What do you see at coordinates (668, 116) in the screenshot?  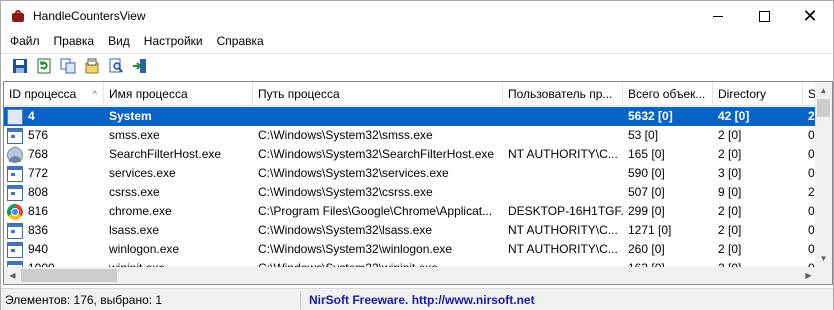 I see `cell-total: 5632 [0]` at bounding box center [668, 116].